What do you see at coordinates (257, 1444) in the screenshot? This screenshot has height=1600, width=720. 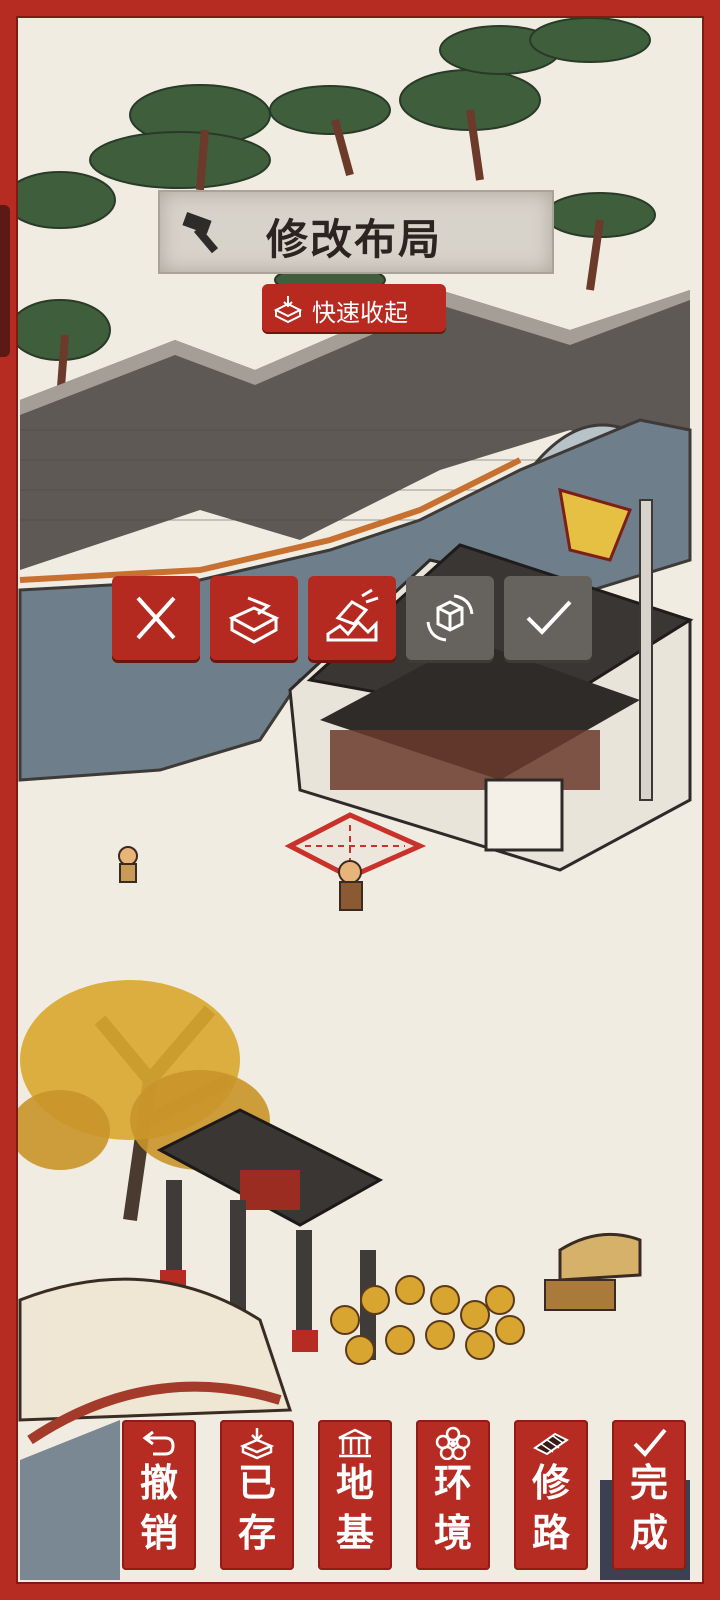 I see `stored-box-icon` at bounding box center [257, 1444].